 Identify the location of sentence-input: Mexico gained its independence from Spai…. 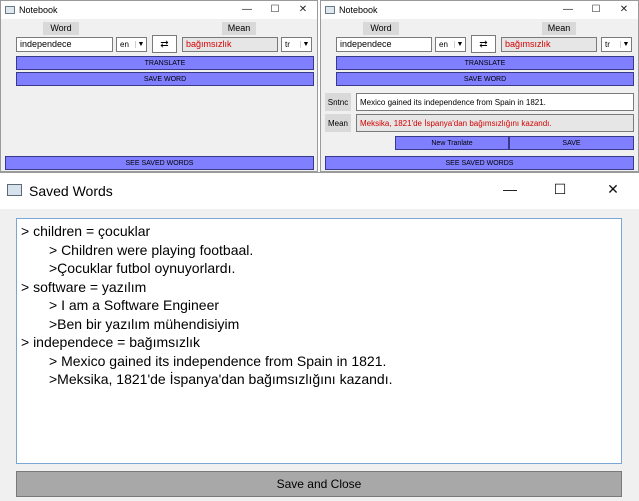
(495, 102).